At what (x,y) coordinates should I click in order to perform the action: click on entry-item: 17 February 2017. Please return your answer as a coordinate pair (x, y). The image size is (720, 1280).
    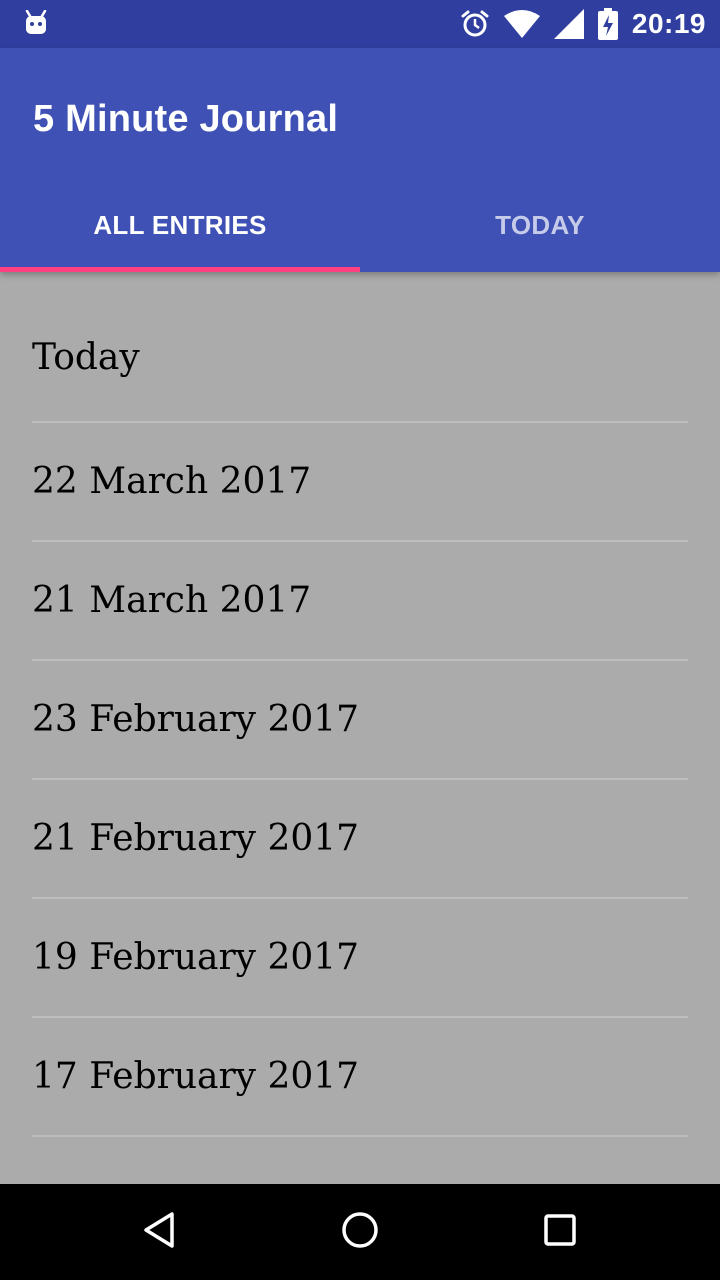
    Looking at the image, I should click on (360, 1077).